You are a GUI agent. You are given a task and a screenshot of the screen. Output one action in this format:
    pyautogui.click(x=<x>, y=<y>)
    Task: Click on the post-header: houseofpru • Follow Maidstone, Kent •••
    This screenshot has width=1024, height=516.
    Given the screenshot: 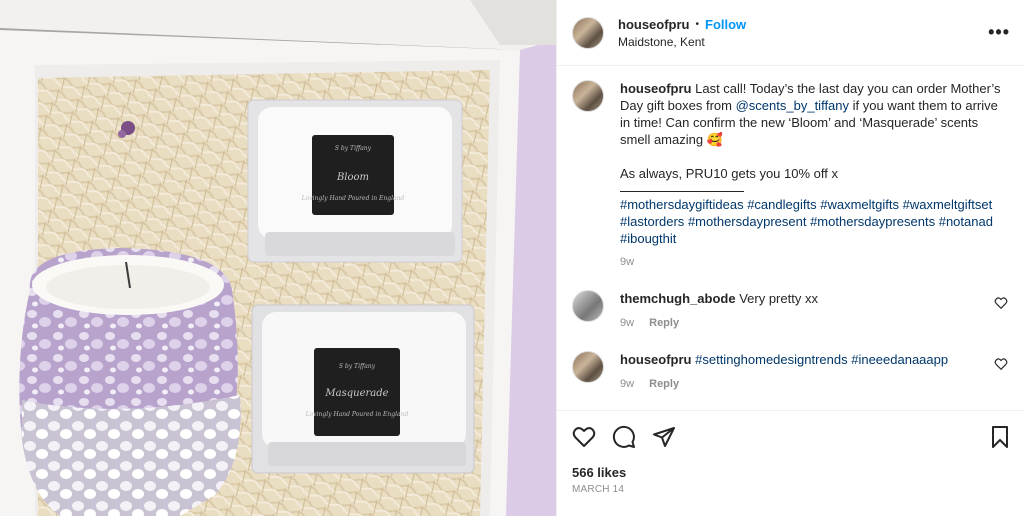 What is the action you would take?
    pyautogui.click(x=790, y=33)
    